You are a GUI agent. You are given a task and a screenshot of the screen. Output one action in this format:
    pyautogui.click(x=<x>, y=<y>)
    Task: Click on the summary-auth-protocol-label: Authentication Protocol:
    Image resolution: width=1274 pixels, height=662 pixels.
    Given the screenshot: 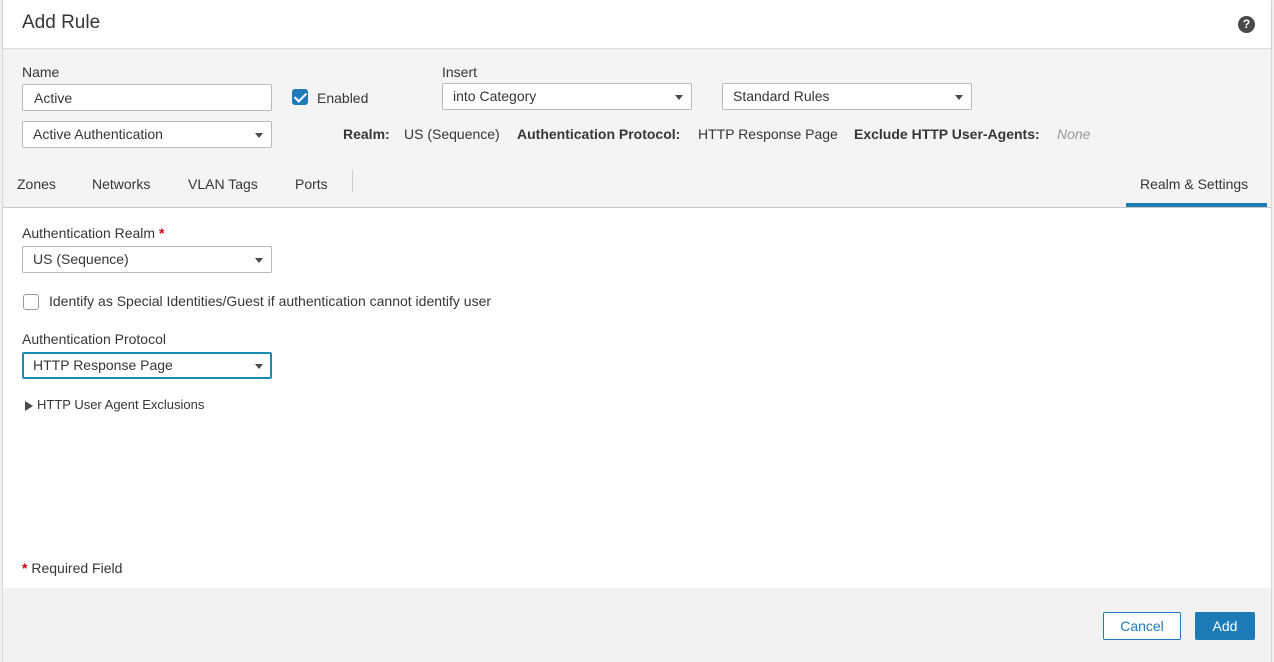 What is the action you would take?
    pyautogui.click(x=599, y=134)
    